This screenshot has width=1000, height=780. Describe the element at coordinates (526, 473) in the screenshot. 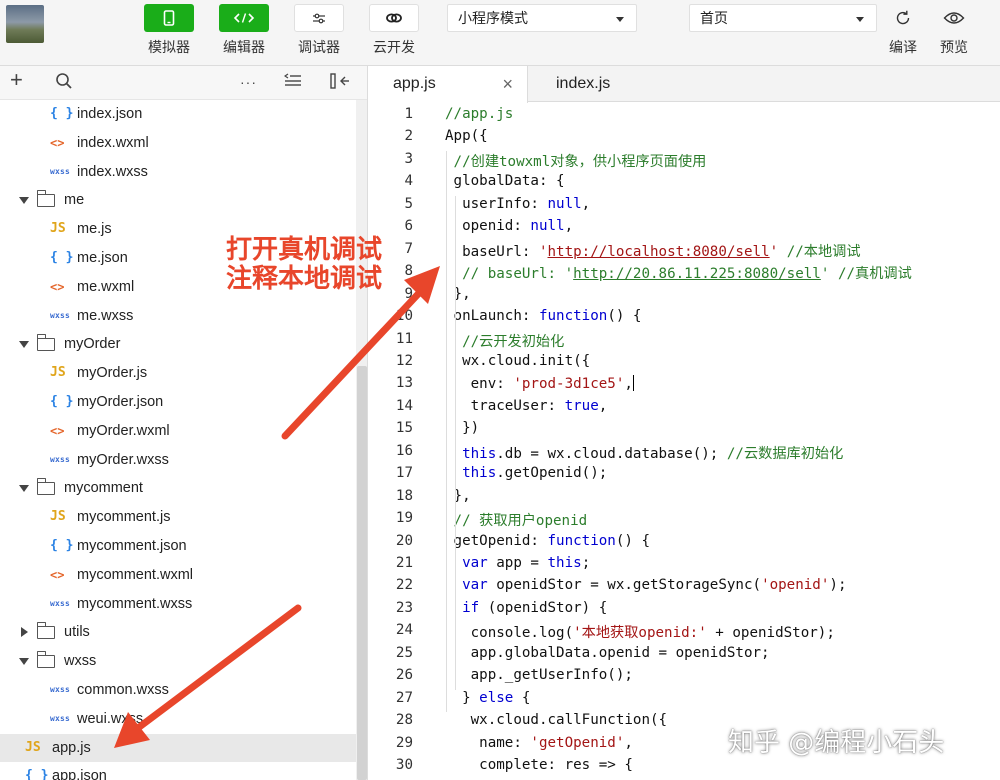

I see `code-line: this.getOpenid();` at that location.